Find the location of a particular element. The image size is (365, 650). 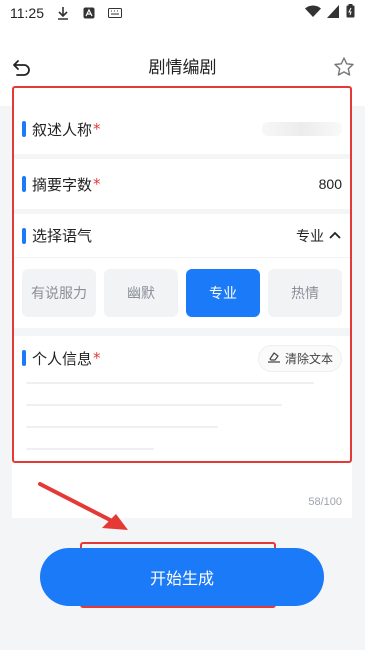

chevron-up-icon is located at coordinates (335, 236).